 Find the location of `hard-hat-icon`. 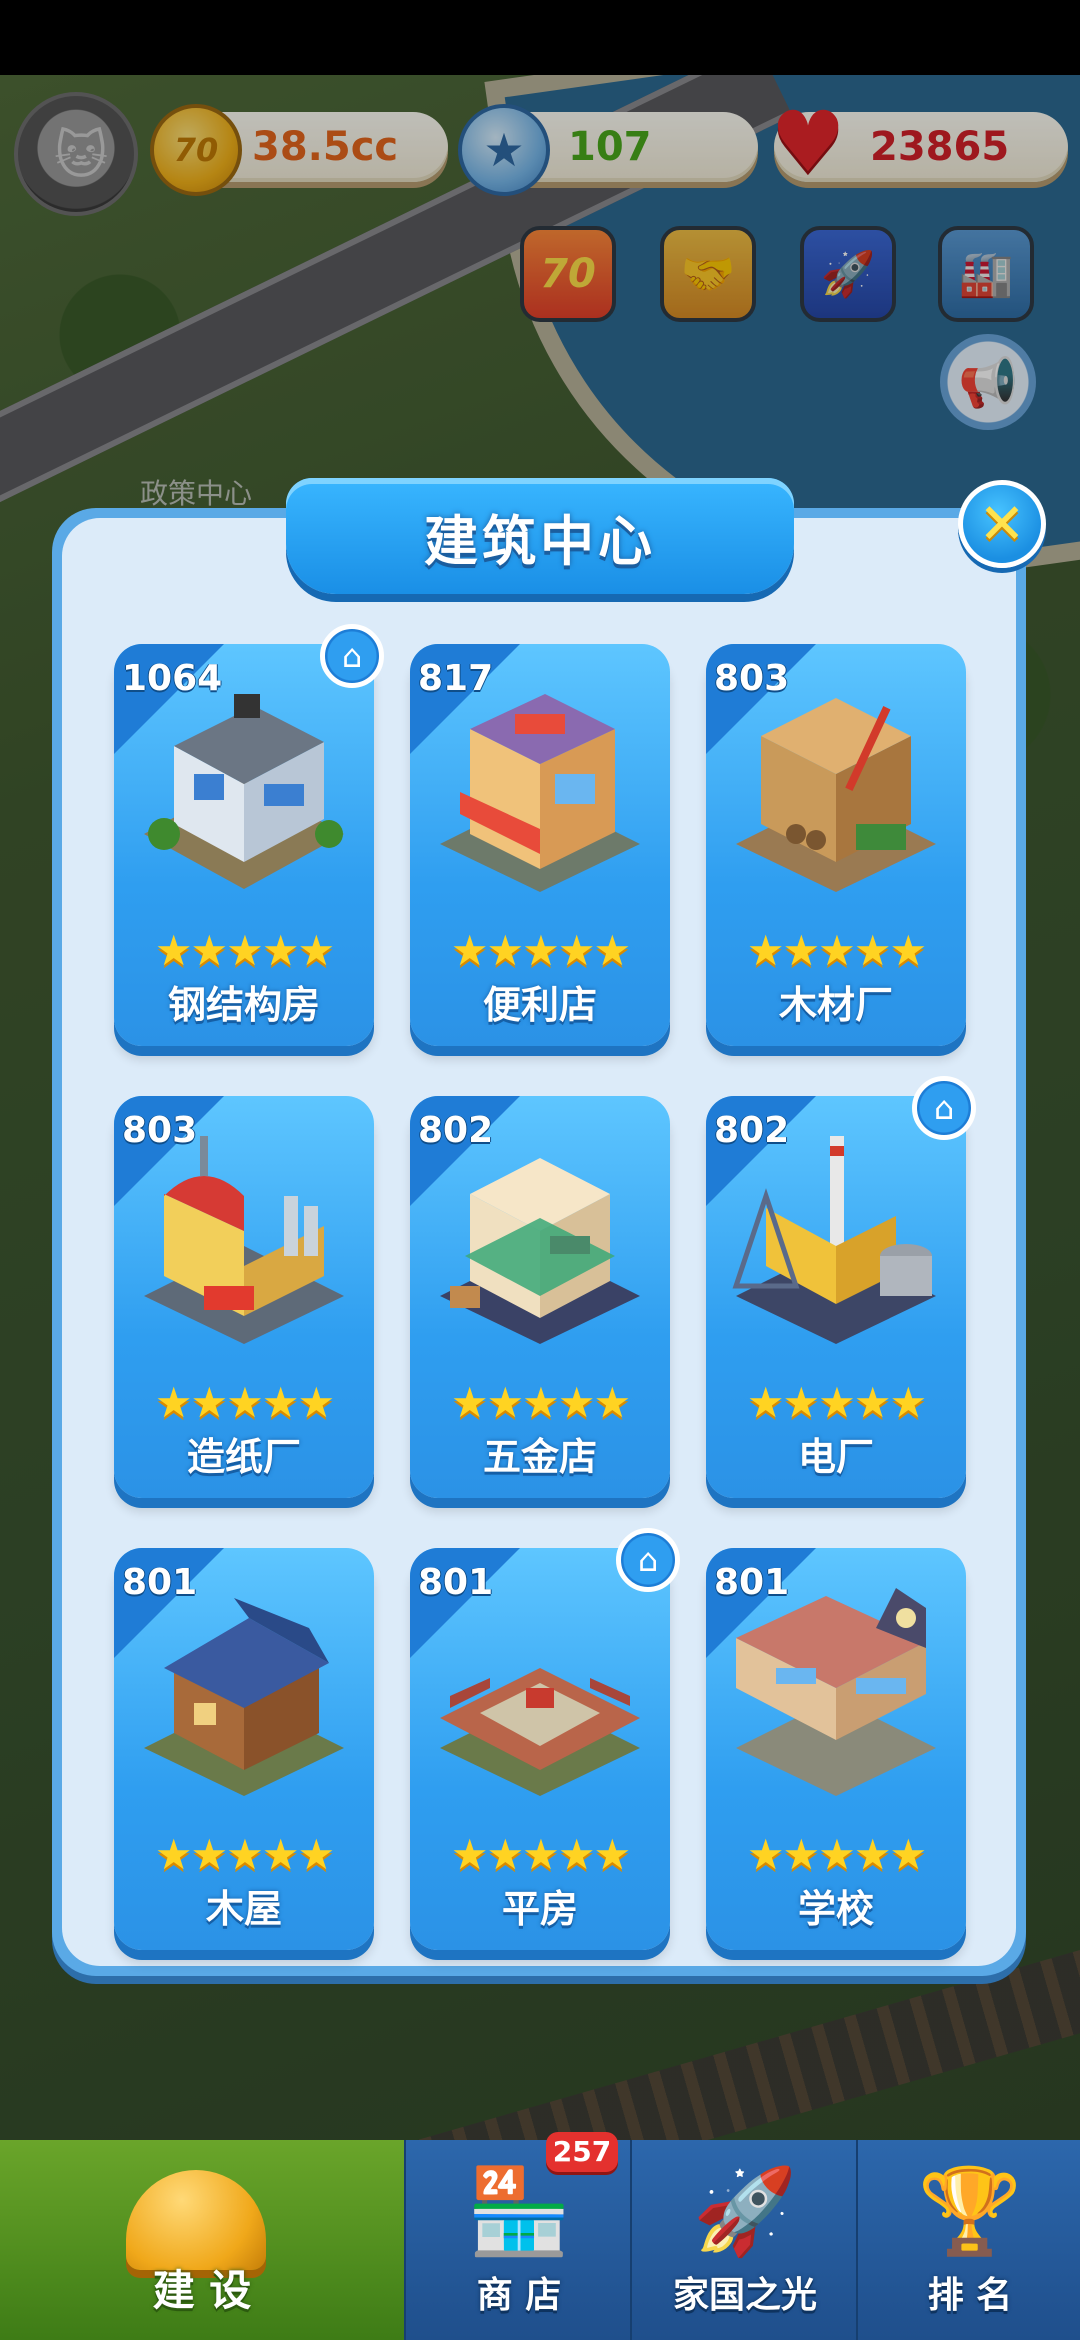

hard-hat-icon is located at coordinates (196, 2220).